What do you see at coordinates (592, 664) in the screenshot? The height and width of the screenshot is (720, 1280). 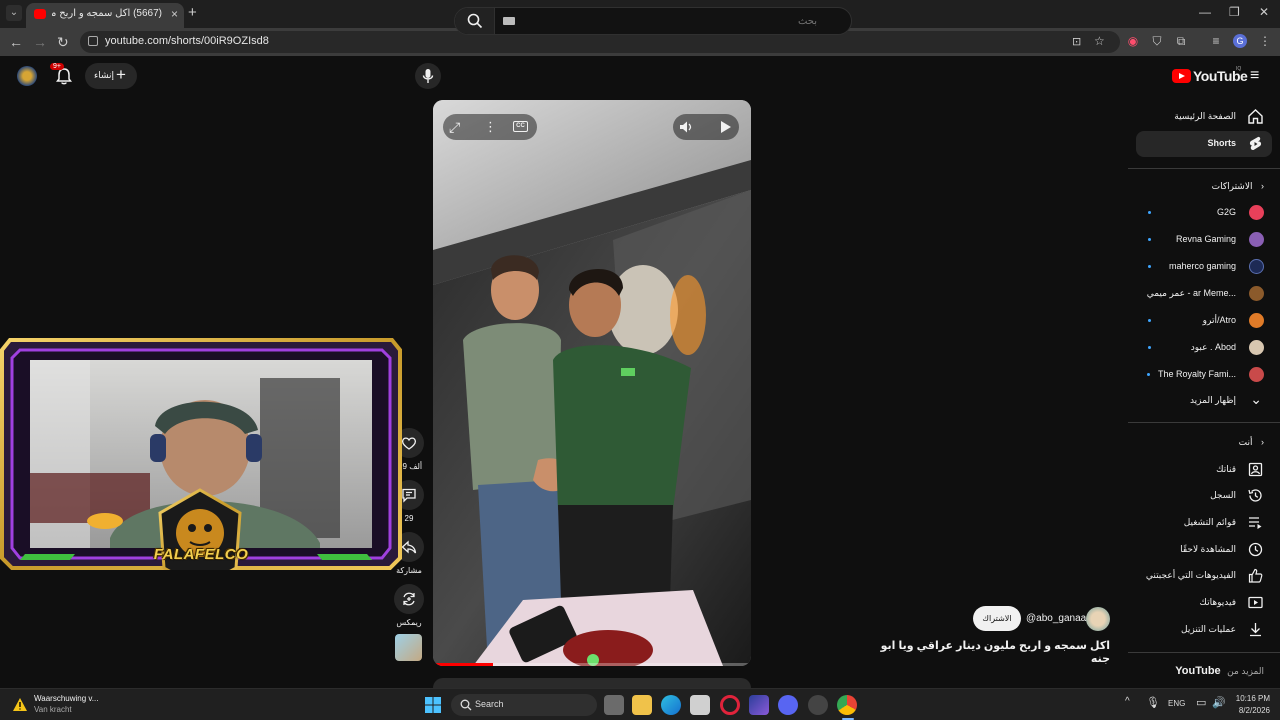 I see `progress-track` at bounding box center [592, 664].